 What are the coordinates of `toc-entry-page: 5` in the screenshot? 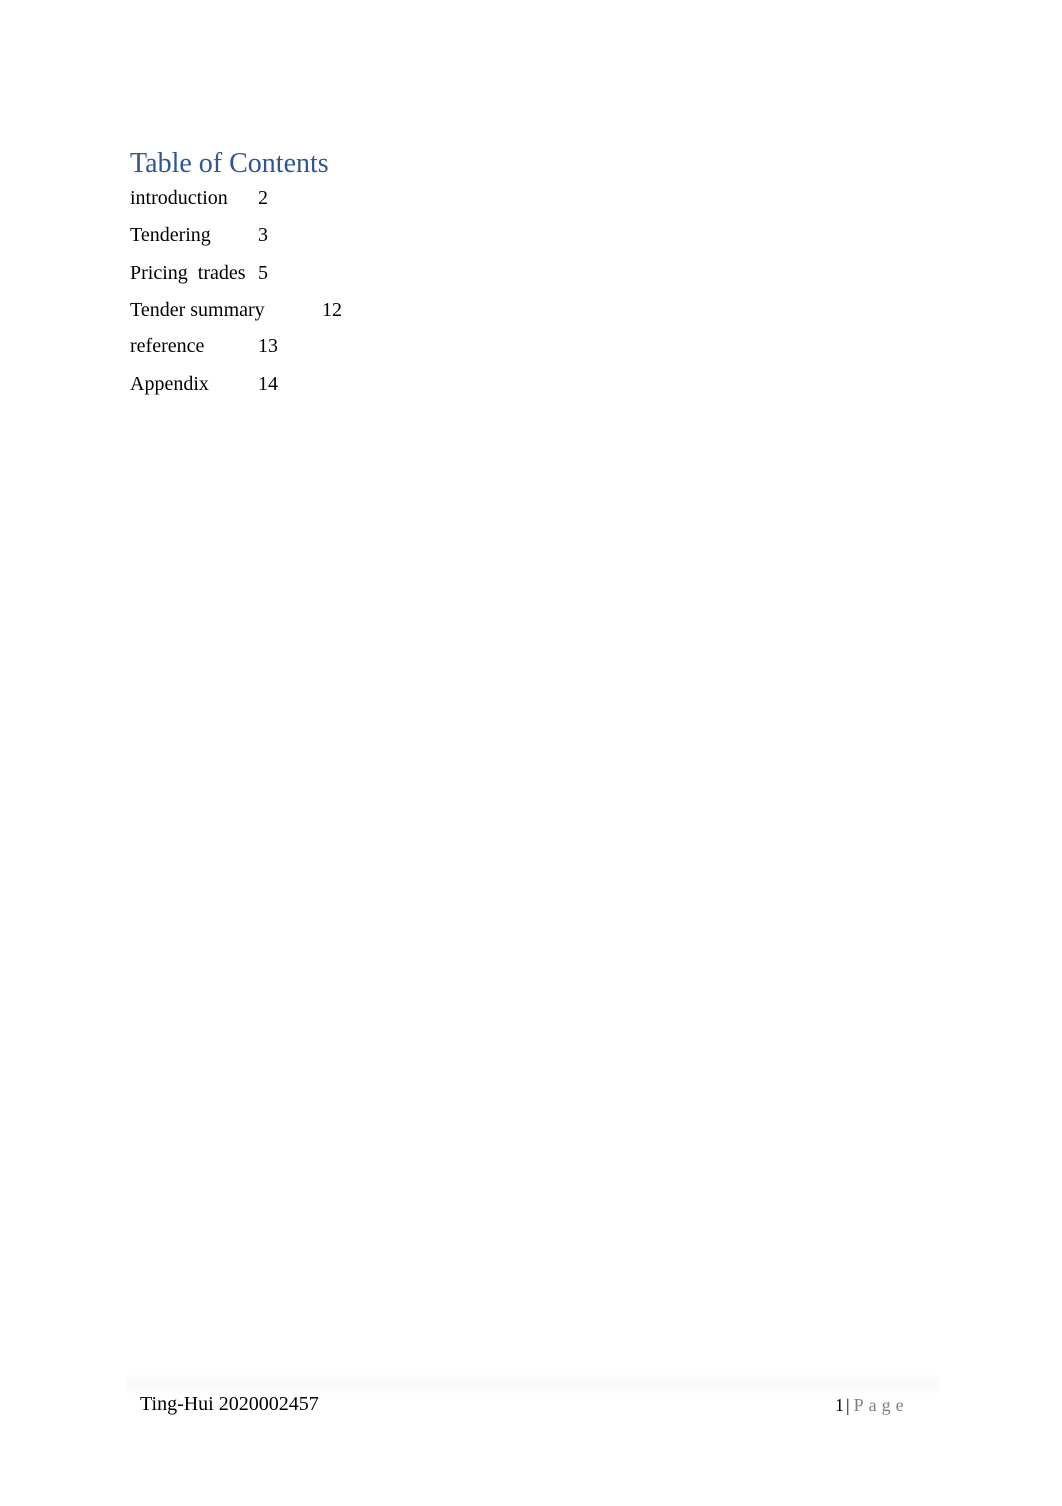 It's located at (263, 273).